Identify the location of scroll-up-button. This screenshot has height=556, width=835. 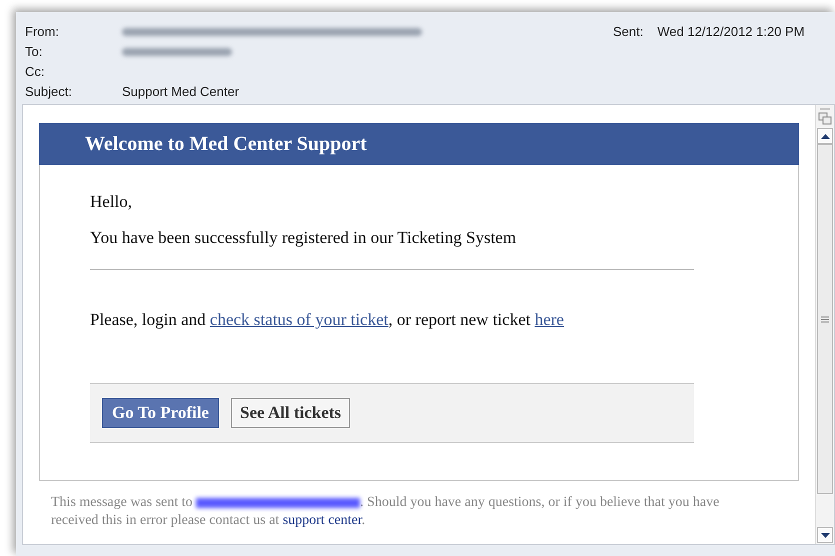
(825, 136).